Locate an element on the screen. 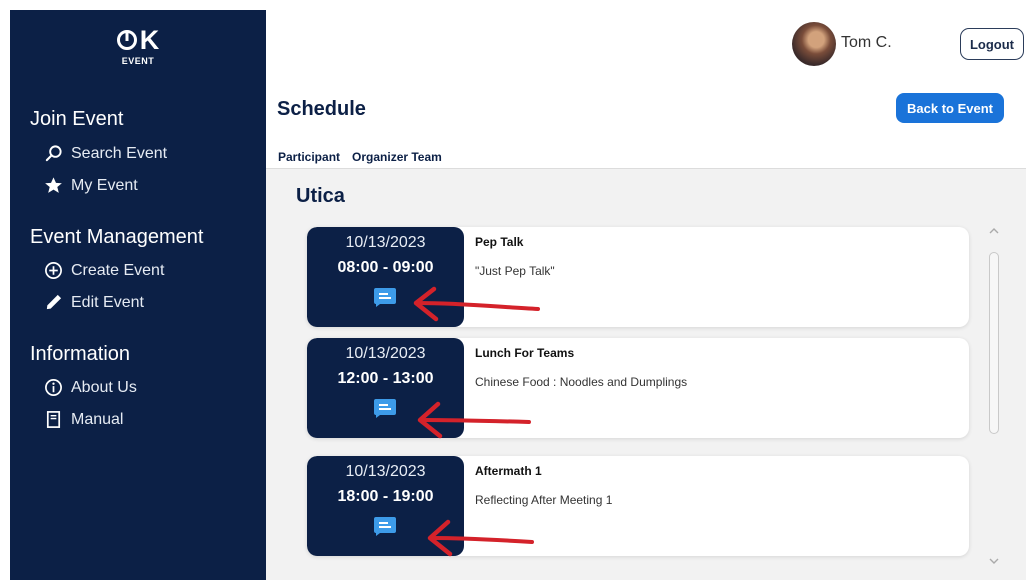 This screenshot has height=580, width=1026. scroll-up-arrow-icon is located at coordinates (994, 231).